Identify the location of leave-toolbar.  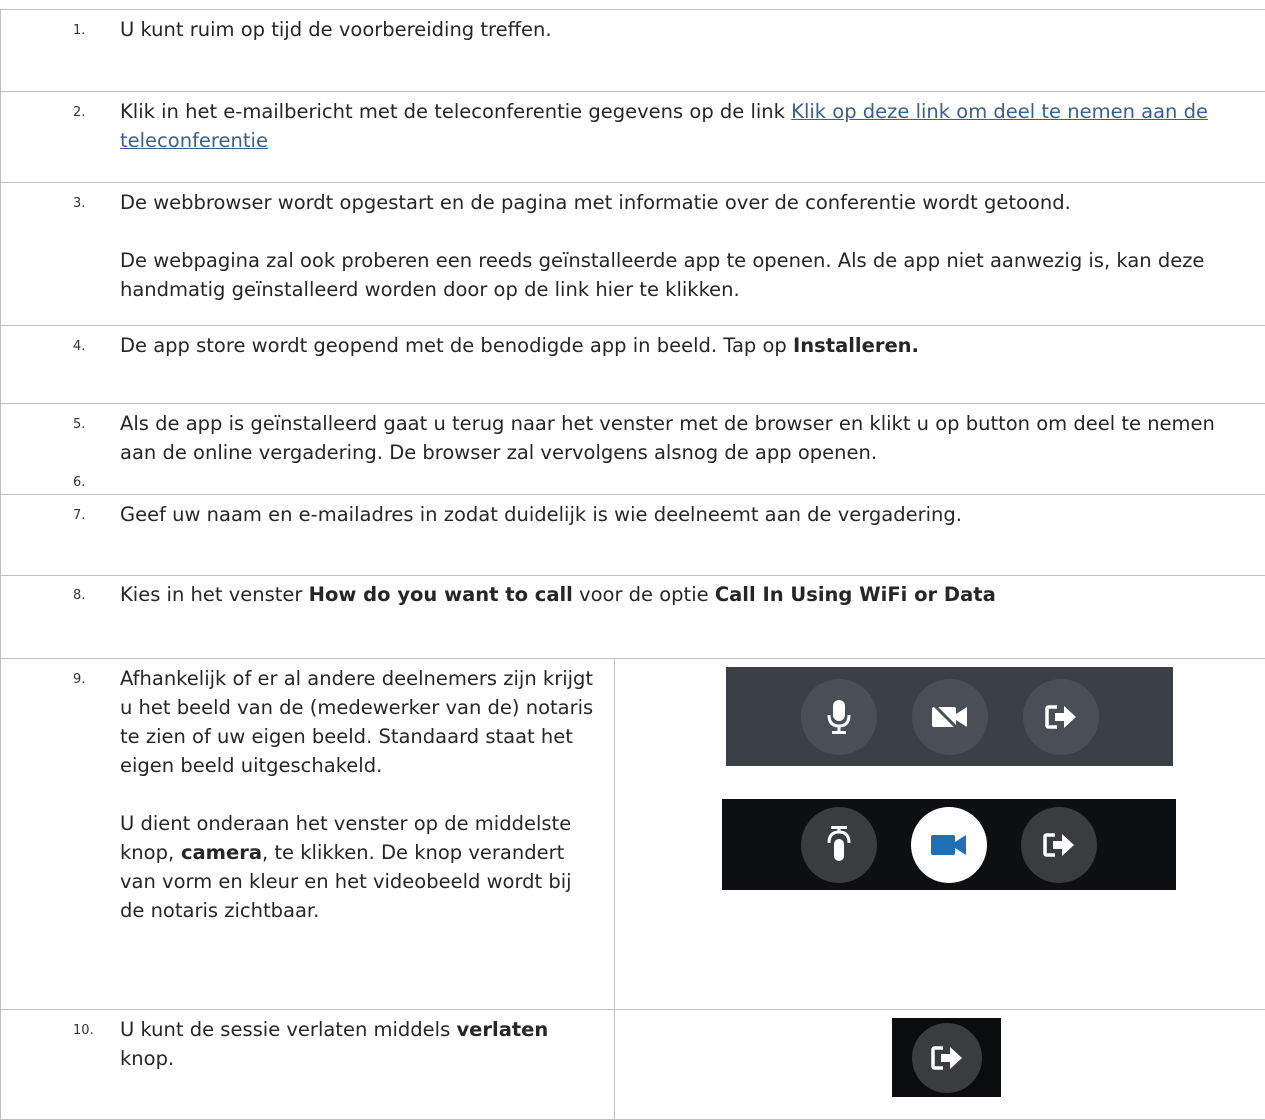
(946, 1057).